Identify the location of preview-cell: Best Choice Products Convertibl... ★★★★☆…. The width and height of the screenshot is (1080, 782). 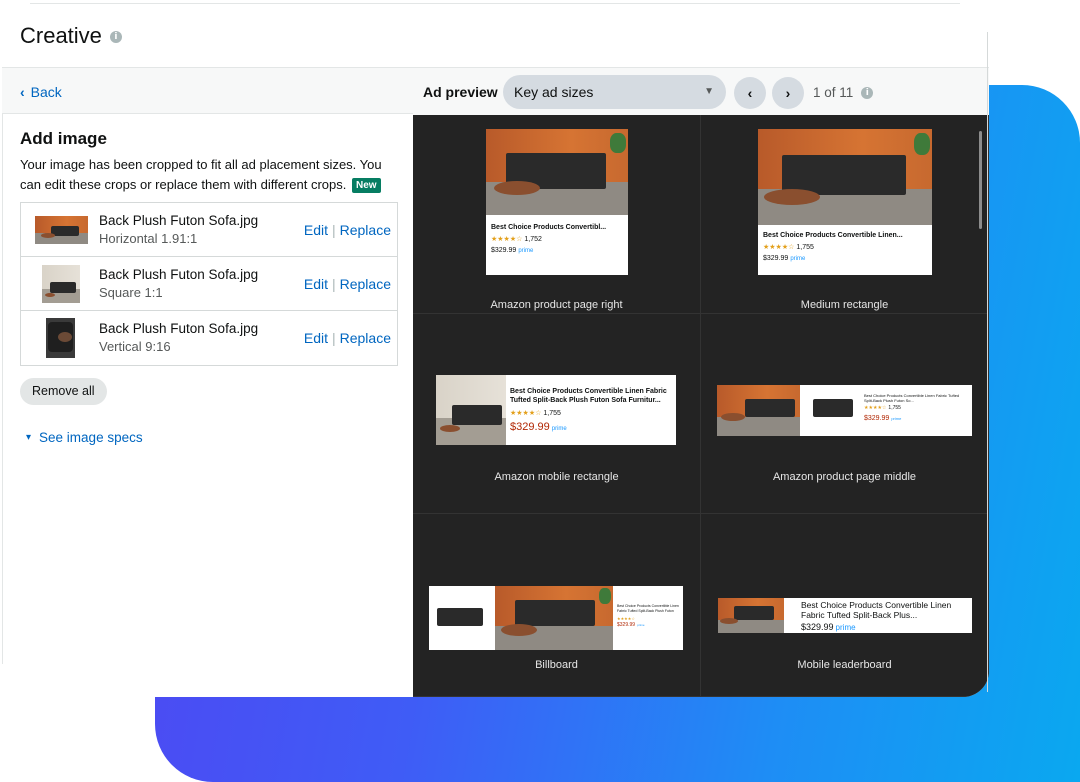
(557, 214).